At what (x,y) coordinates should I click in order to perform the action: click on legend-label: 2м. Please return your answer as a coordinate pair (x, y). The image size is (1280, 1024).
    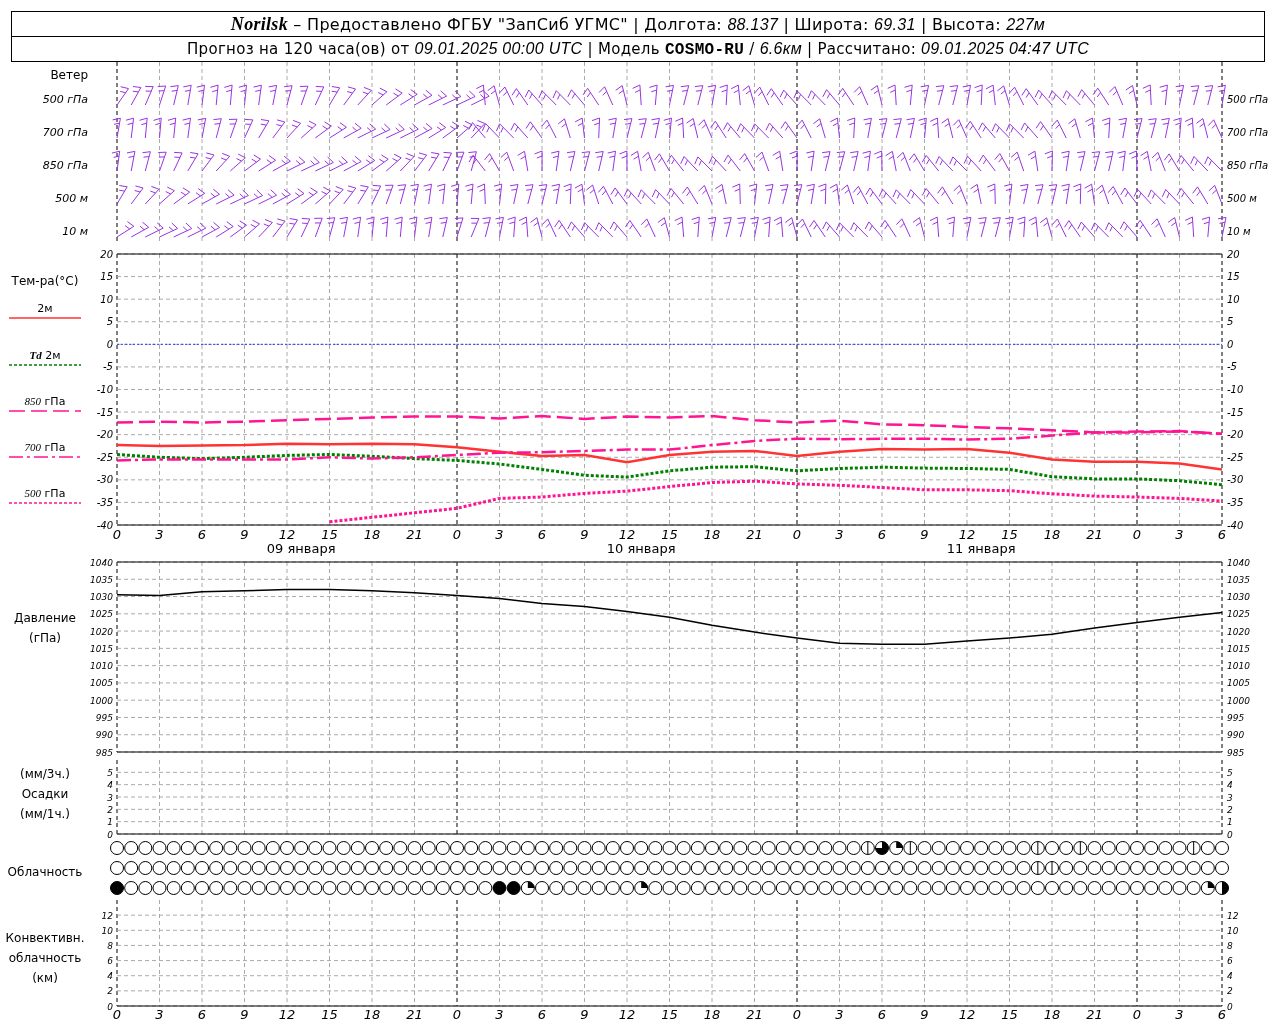
    Looking at the image, I should click on (45, 309).